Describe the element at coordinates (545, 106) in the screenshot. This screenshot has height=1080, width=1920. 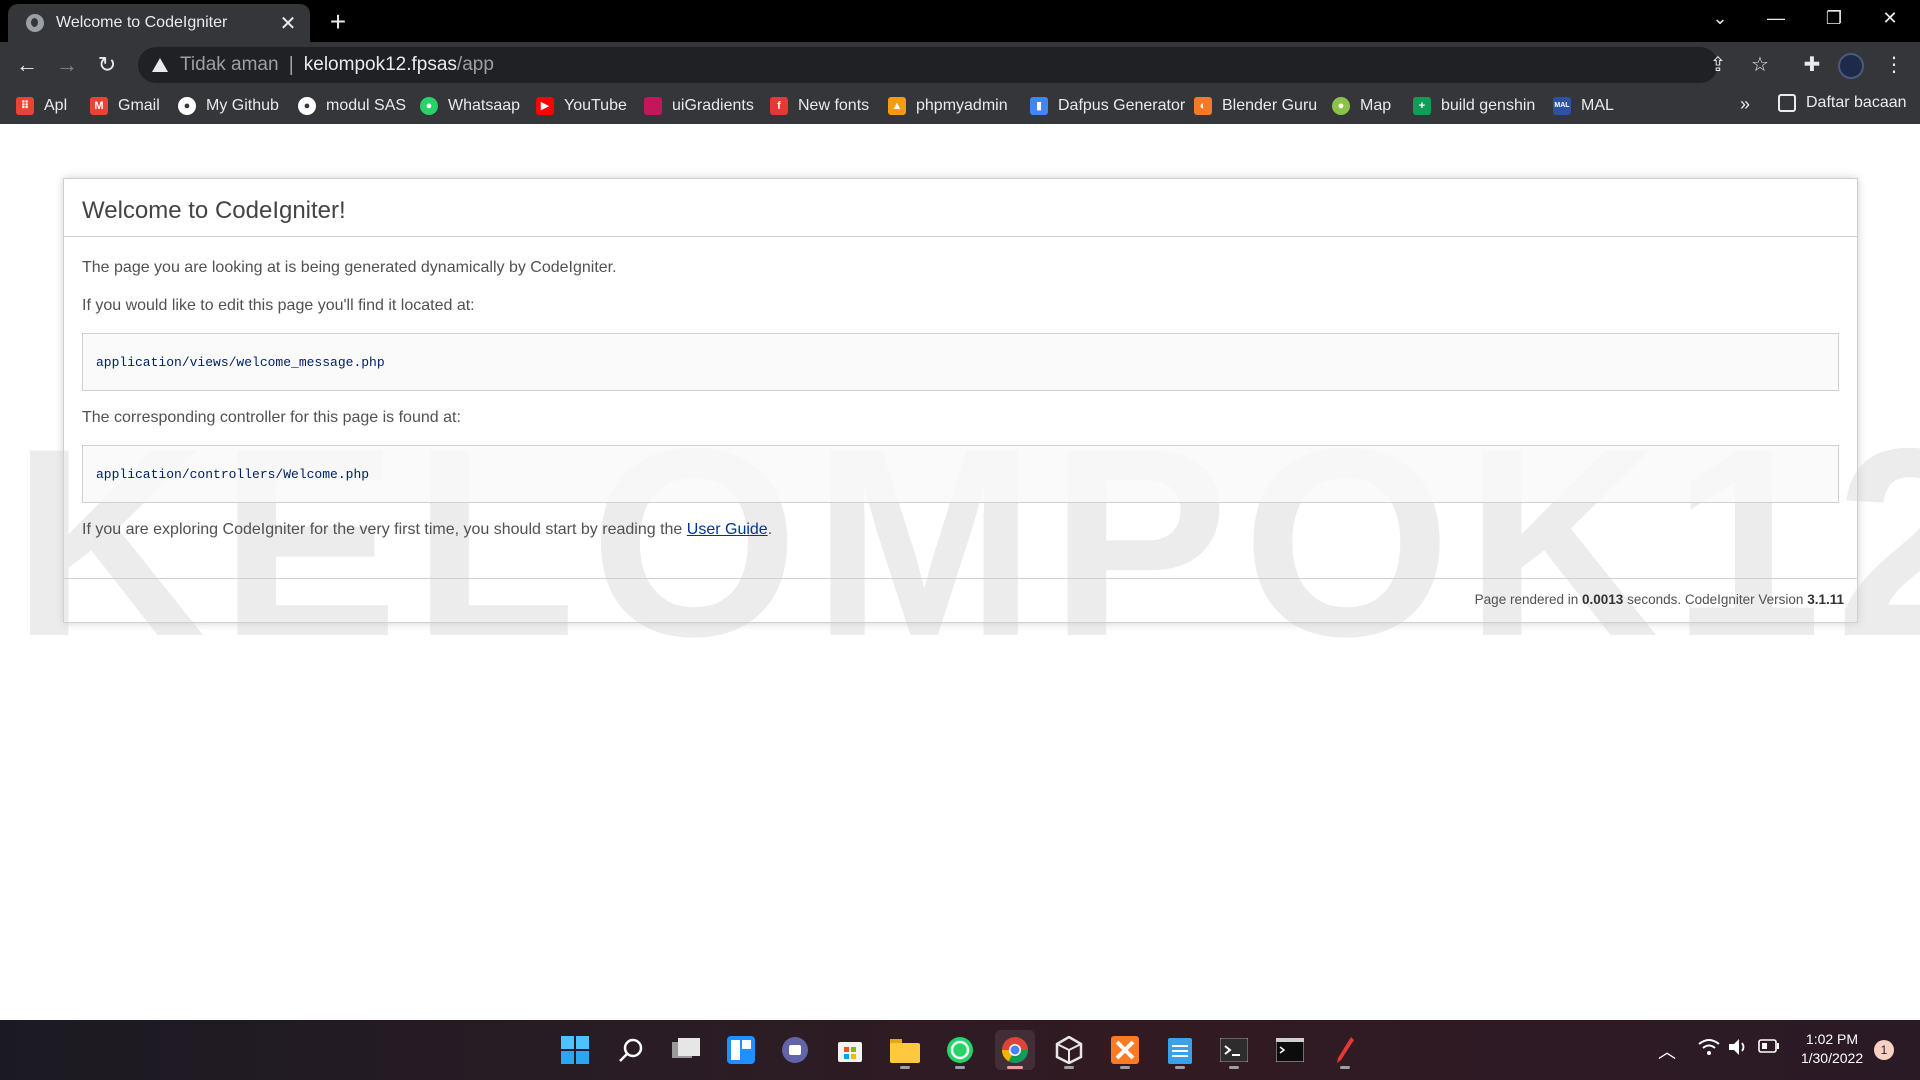
I see `youtube-icon: ▶` at that location.